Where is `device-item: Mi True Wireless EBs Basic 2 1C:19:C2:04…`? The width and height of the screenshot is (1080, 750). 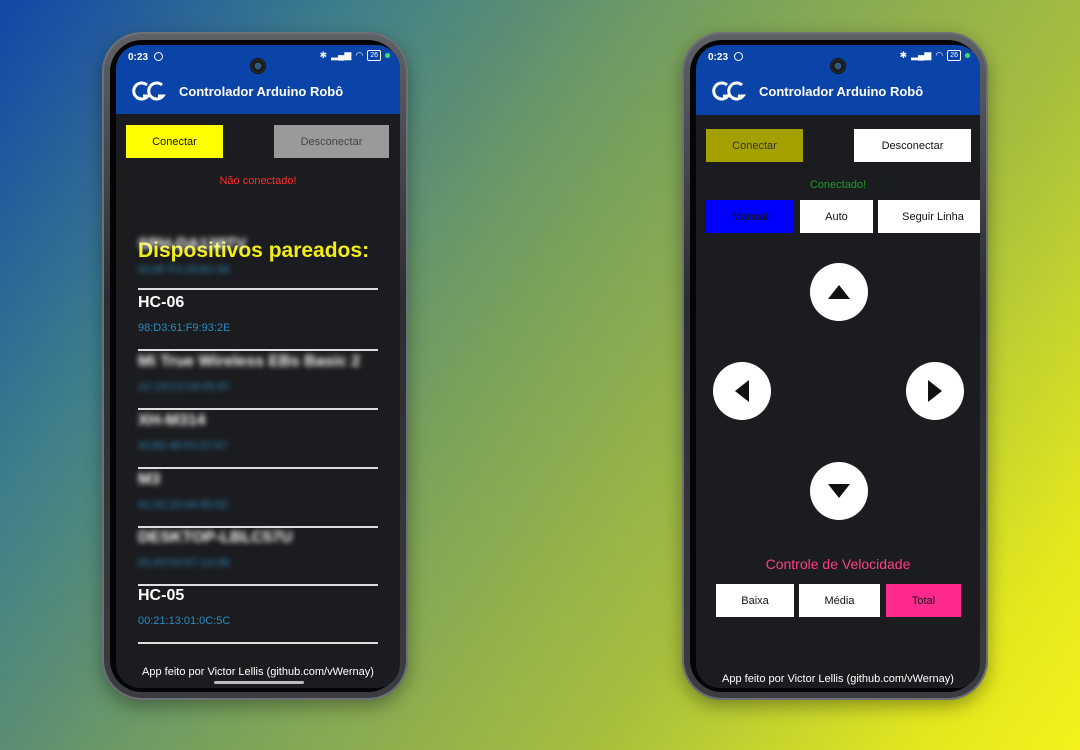
device-item: Mi True Wireless EBs Basic 2 1C:19:C2:04… is located at coordinates (258, 380).